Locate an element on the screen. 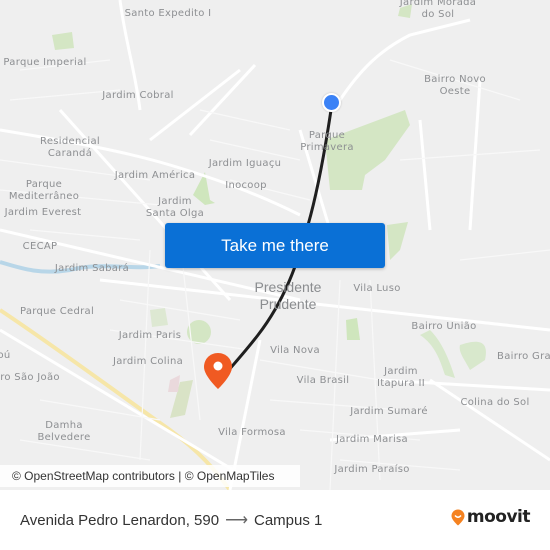  map-label: Jardim Sabará is located at coordinates (92, 268).